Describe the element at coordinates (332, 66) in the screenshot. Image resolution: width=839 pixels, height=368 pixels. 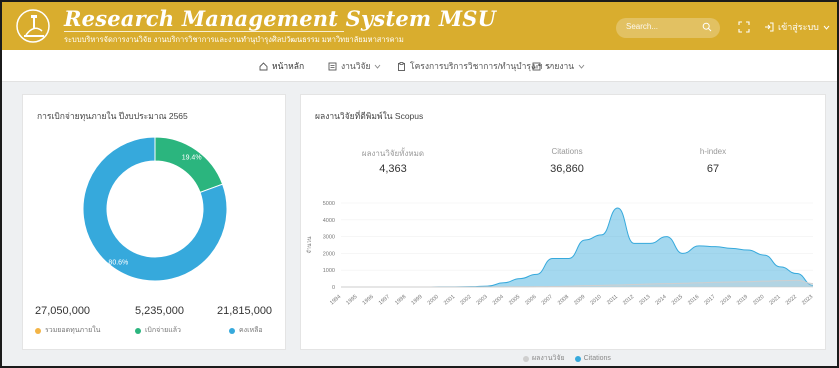
I see `list-icon` at that location.